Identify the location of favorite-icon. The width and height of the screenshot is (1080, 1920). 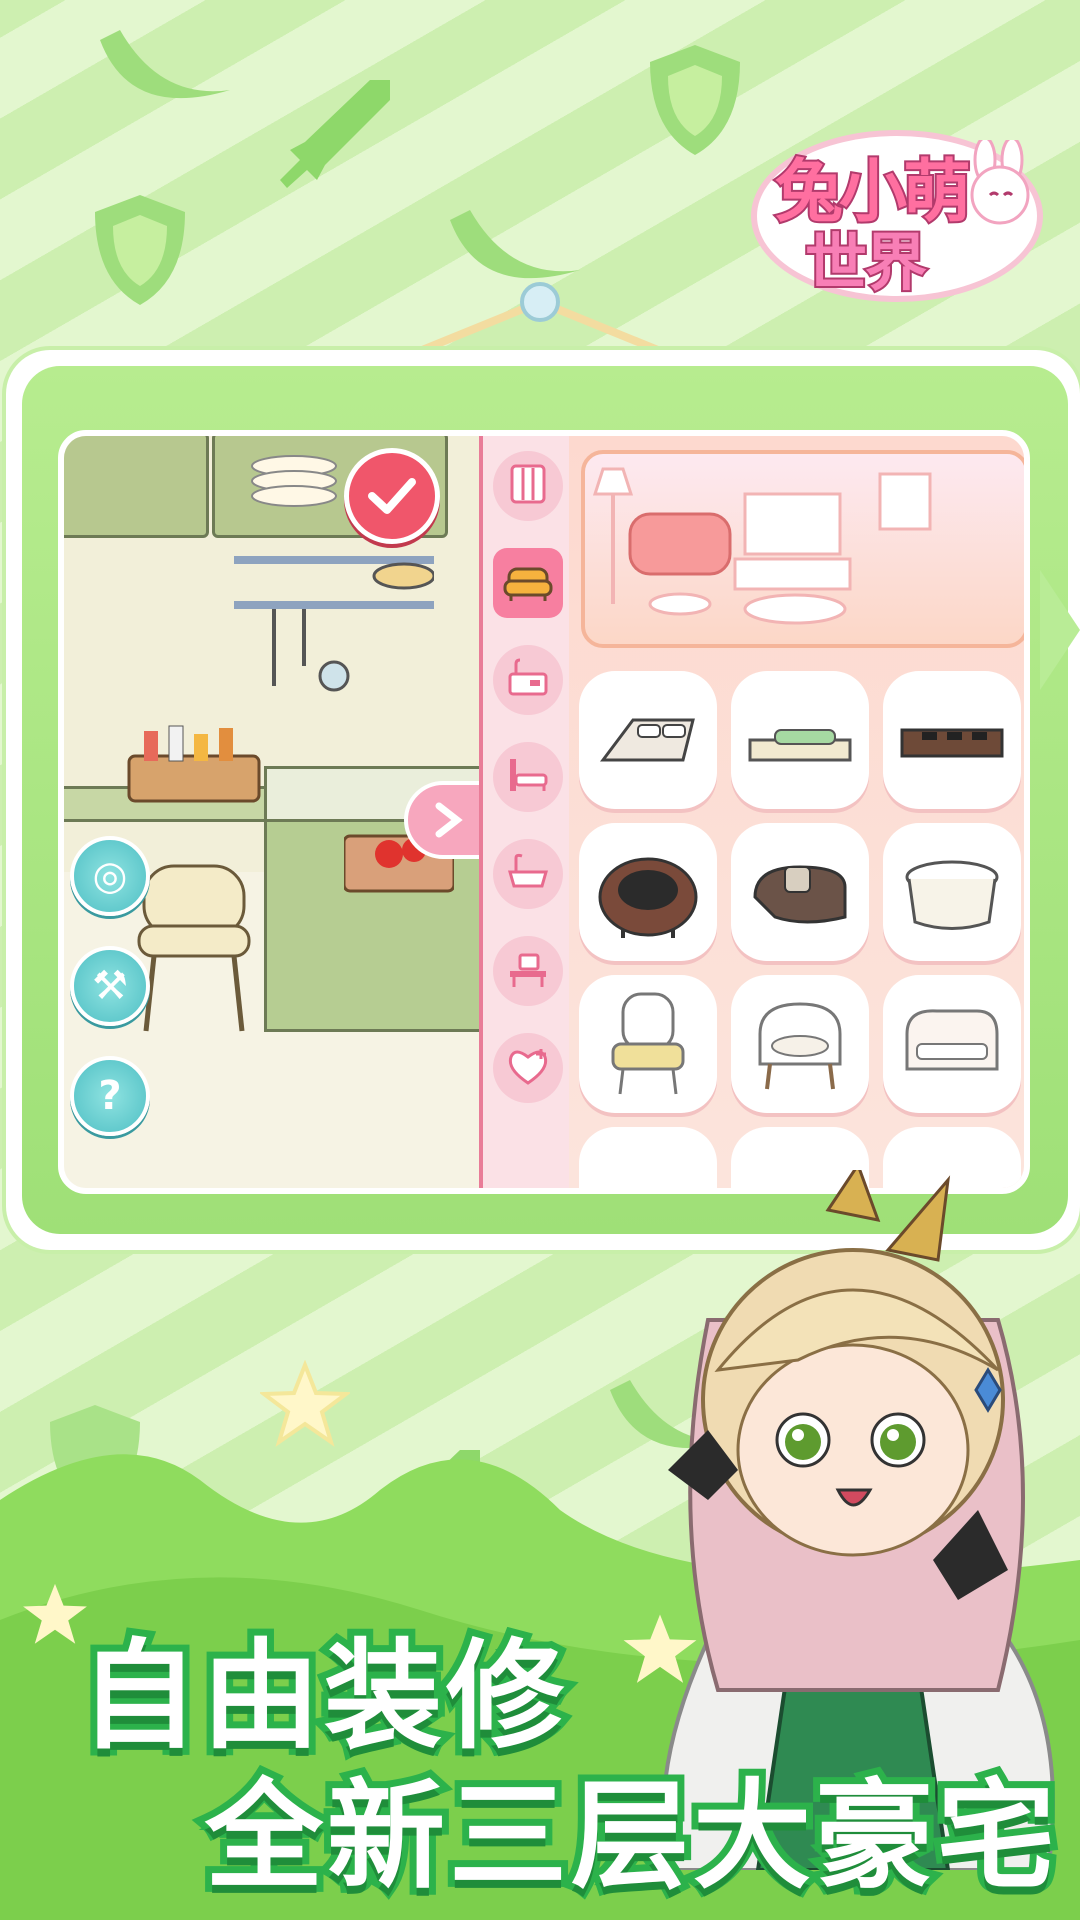
(528, 1068).